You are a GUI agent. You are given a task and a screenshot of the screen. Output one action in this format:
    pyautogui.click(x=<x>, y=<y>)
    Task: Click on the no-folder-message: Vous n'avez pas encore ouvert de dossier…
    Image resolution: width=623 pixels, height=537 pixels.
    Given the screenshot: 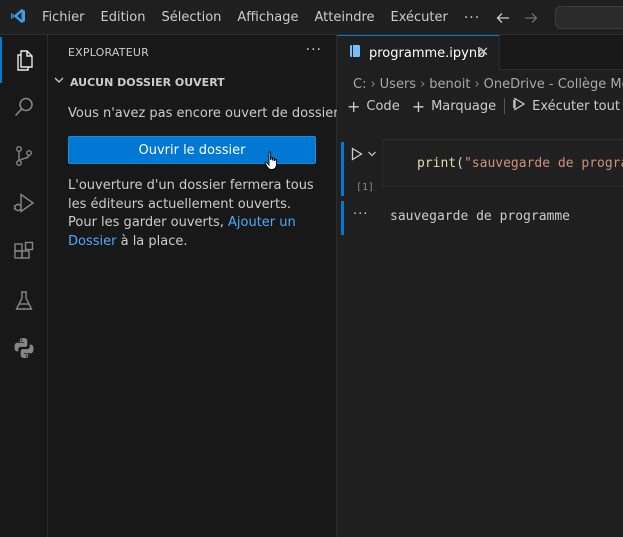 What is the action you would take?
    pyautogui.click(x=205, y=113)
    